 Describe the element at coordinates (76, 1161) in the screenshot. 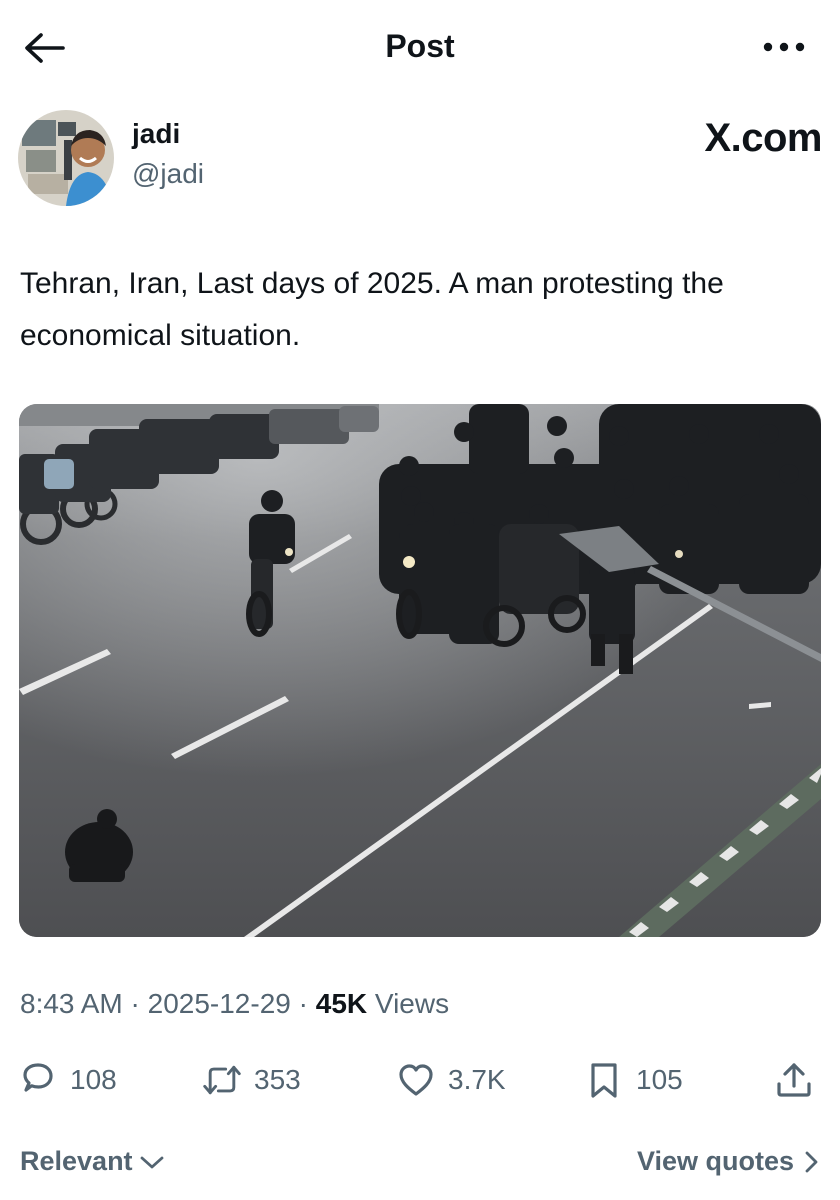

I see `sort-label: Relevant` at that location.